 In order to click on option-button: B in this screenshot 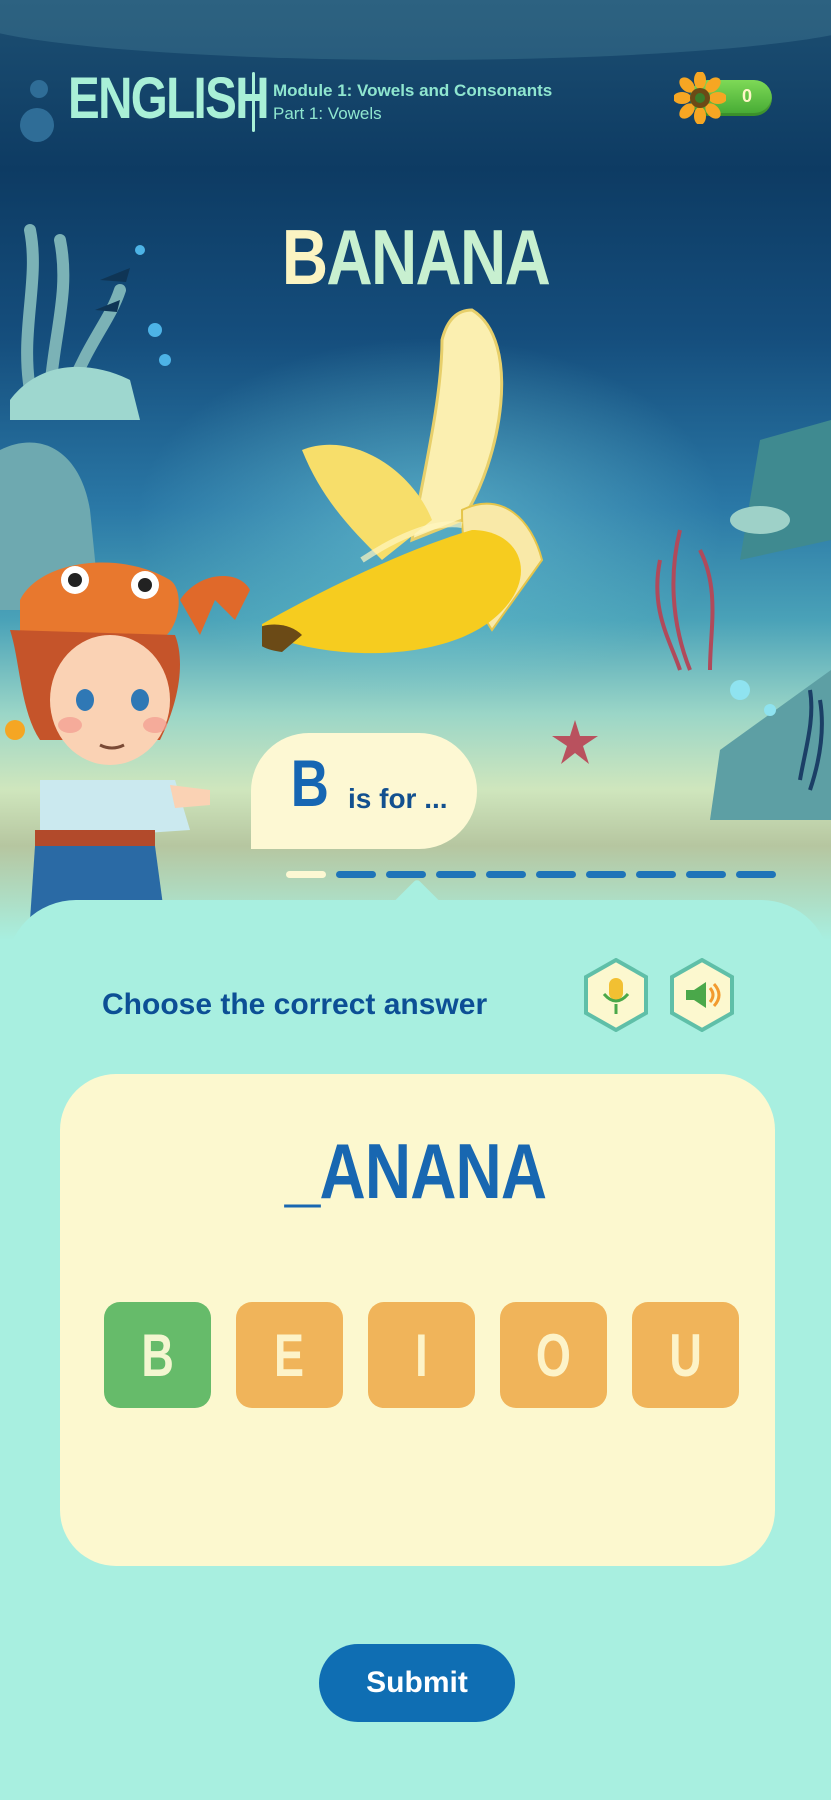, I will do `click(157, 1355)`.